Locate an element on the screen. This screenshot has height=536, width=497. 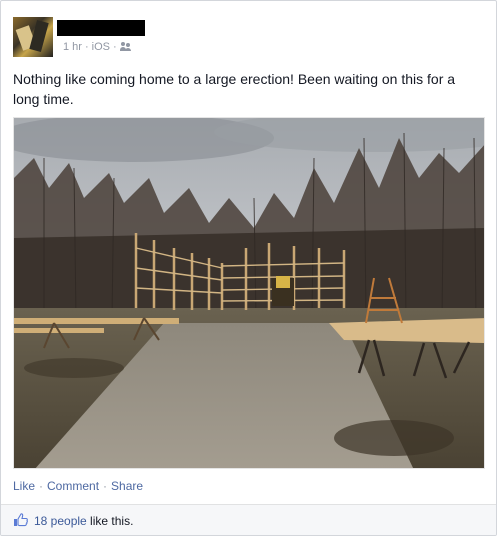
story-actions: Like · Comment · Share is located at coordinates (78, 486).